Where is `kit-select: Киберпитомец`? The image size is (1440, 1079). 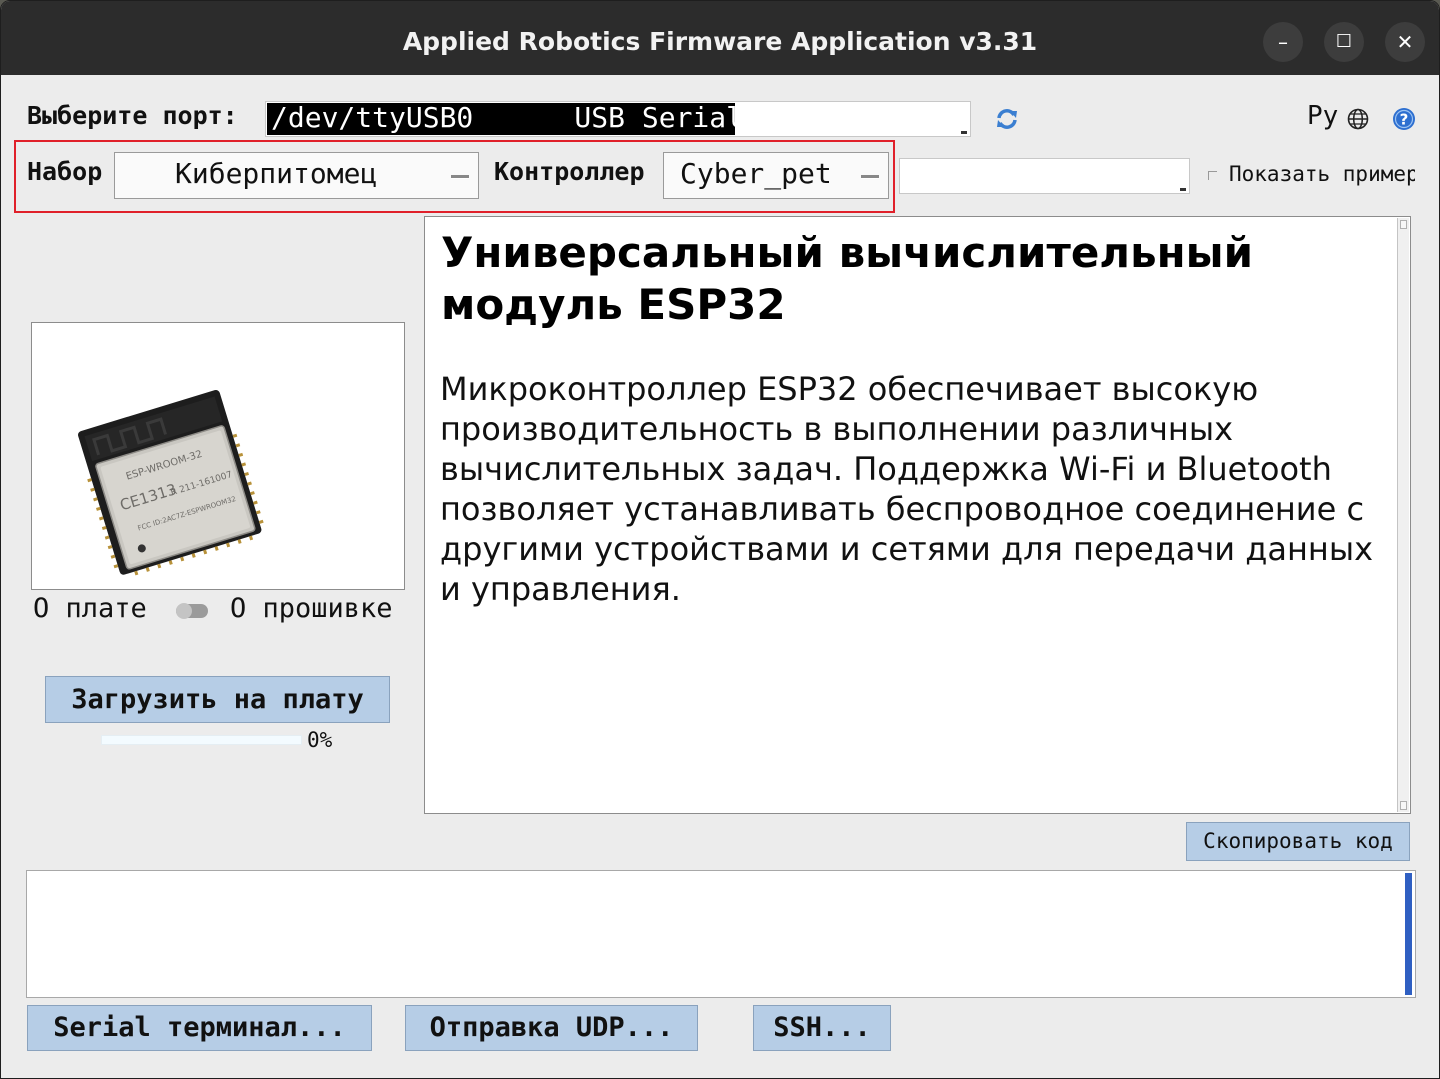
kit-select: Киберпитомец is located at coordinates (296, 175).